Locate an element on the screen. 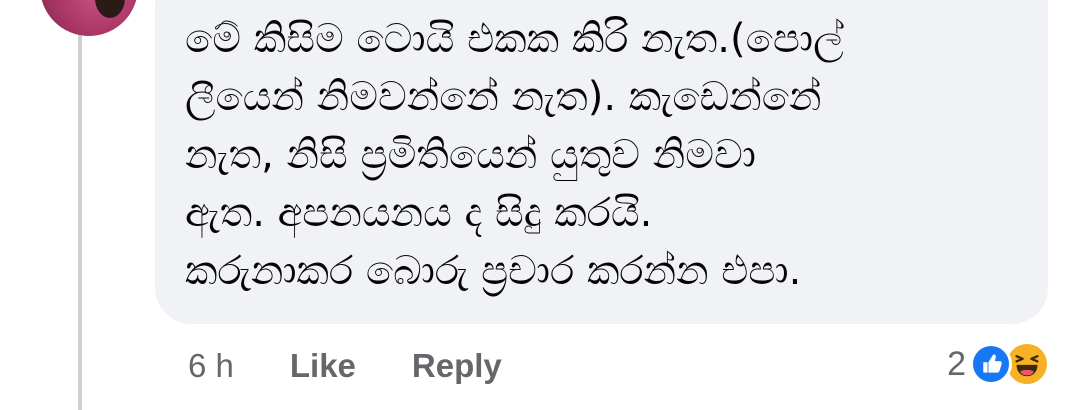 This screenshot has width=1080, height=410. comment-actions: 6 h Like Reply is located at coordinates (373, 366).